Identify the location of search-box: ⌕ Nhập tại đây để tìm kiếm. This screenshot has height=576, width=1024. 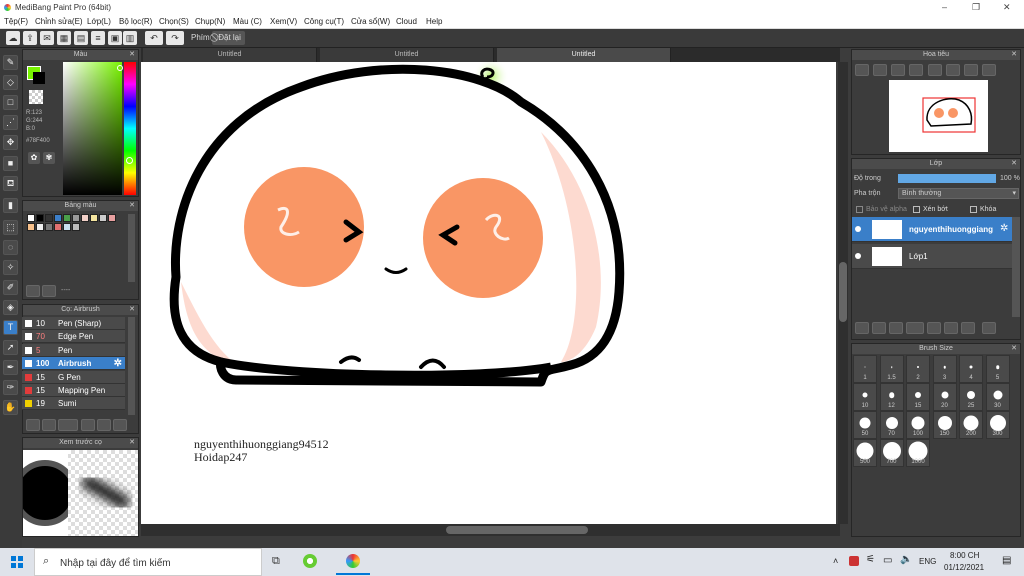
(148, 562).